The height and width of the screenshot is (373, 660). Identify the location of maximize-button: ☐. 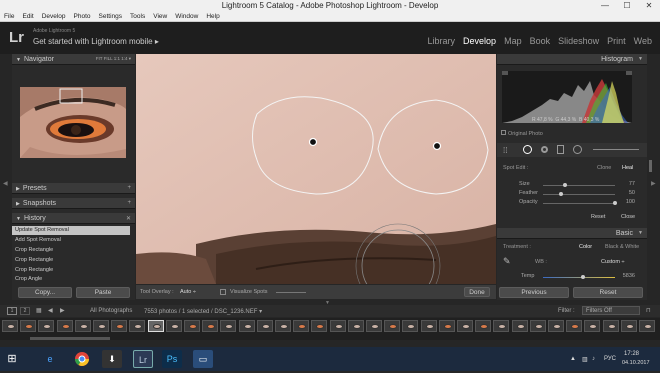
(627, 6).